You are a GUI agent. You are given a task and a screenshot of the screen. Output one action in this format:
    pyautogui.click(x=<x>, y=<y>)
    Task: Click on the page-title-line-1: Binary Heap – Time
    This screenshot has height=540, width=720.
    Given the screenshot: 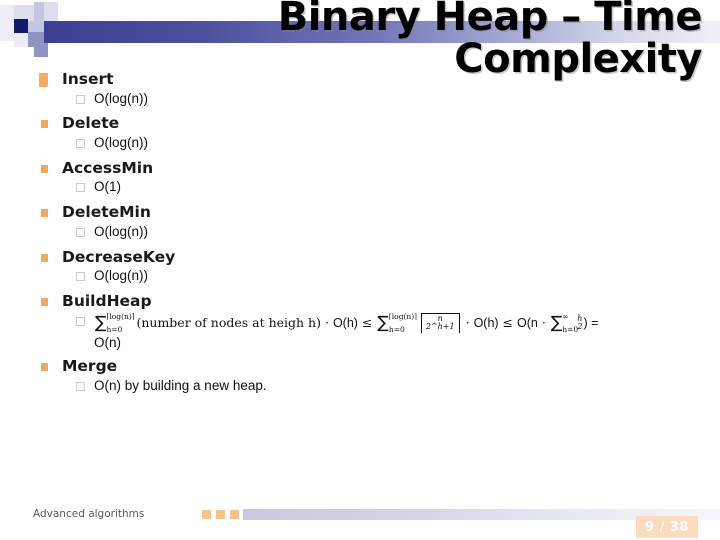 What is the action you would take?
    pyautogui.click(x=490, y=20)
    